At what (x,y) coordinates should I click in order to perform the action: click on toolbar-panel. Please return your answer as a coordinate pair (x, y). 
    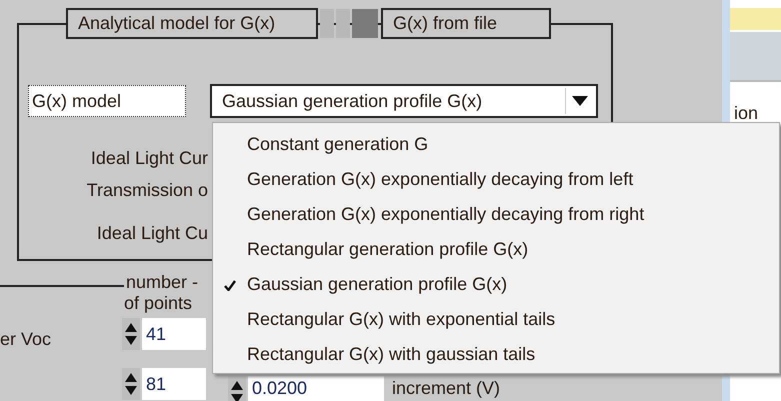
    Looking at the image, I should click on (755, 57).